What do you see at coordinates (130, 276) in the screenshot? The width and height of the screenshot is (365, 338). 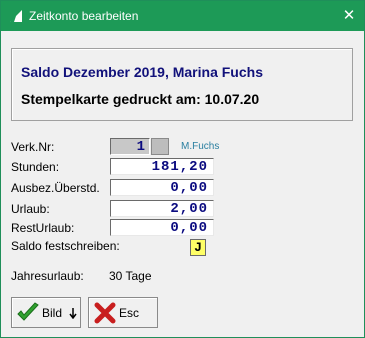 I see `jahresurlaub-value: 30 Tage` at bounding box center [130, 276].